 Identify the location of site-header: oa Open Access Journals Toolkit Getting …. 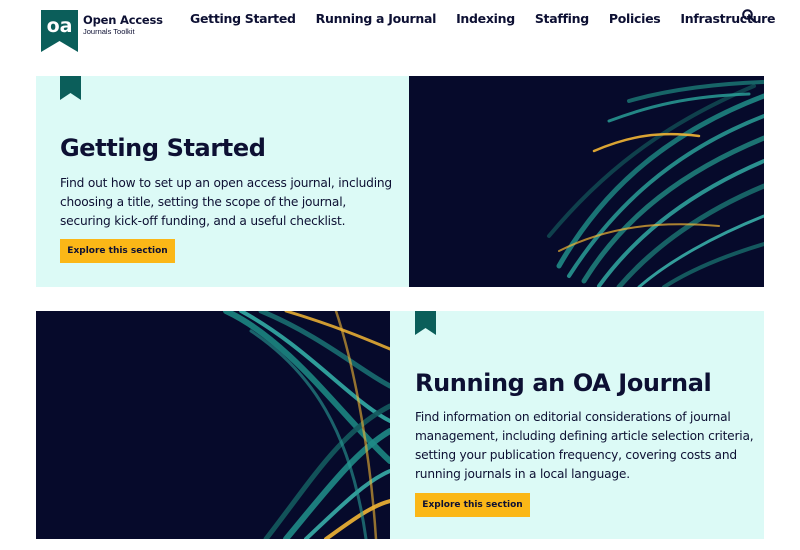
(400, 30).